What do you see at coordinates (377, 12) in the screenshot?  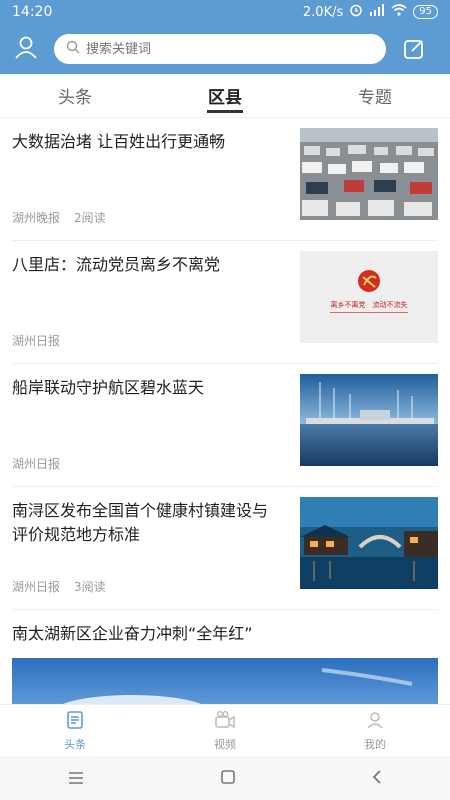 I see `signal-icon` at bounding box center [377, 12].